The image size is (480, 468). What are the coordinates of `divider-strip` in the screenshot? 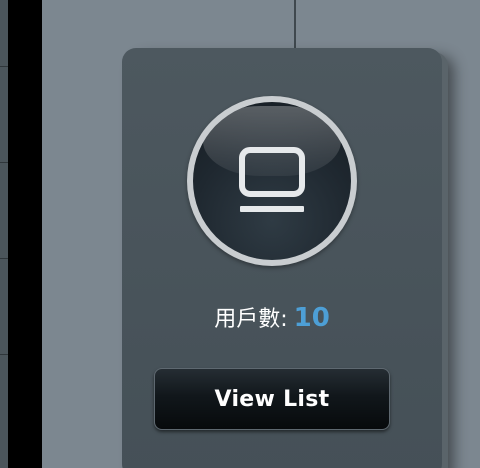 It's located at (25, 234).